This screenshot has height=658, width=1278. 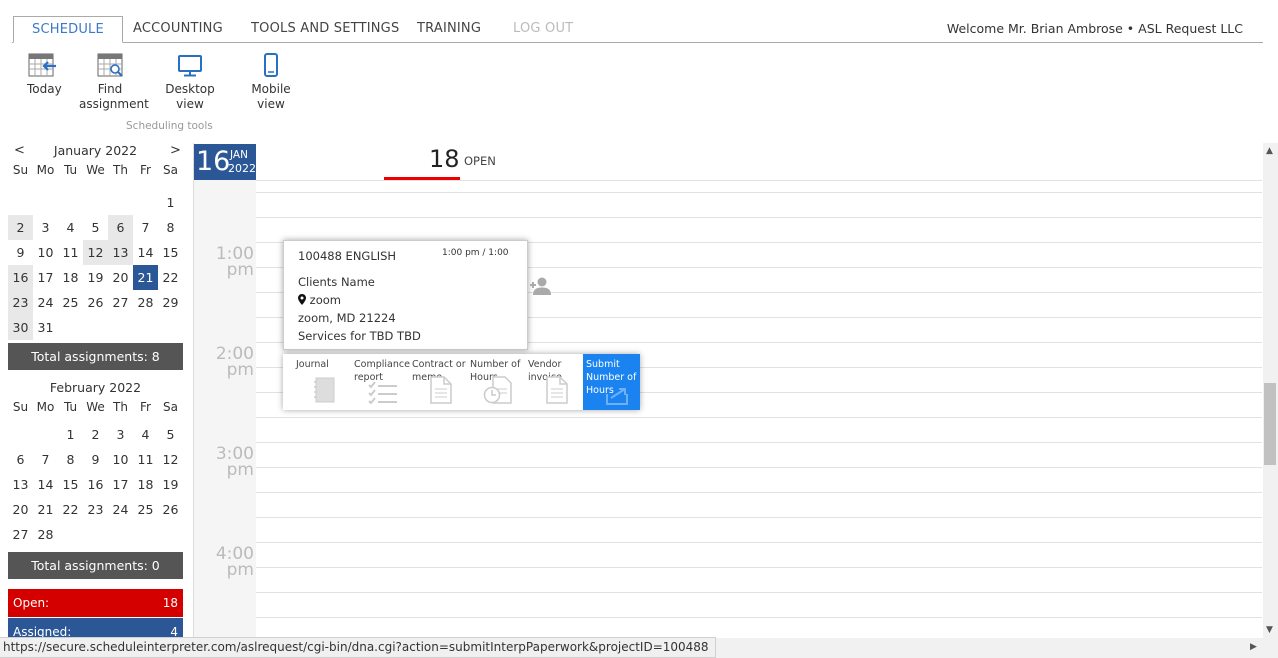 I want to click on day-cell: 30, so click(x=20, y=327).